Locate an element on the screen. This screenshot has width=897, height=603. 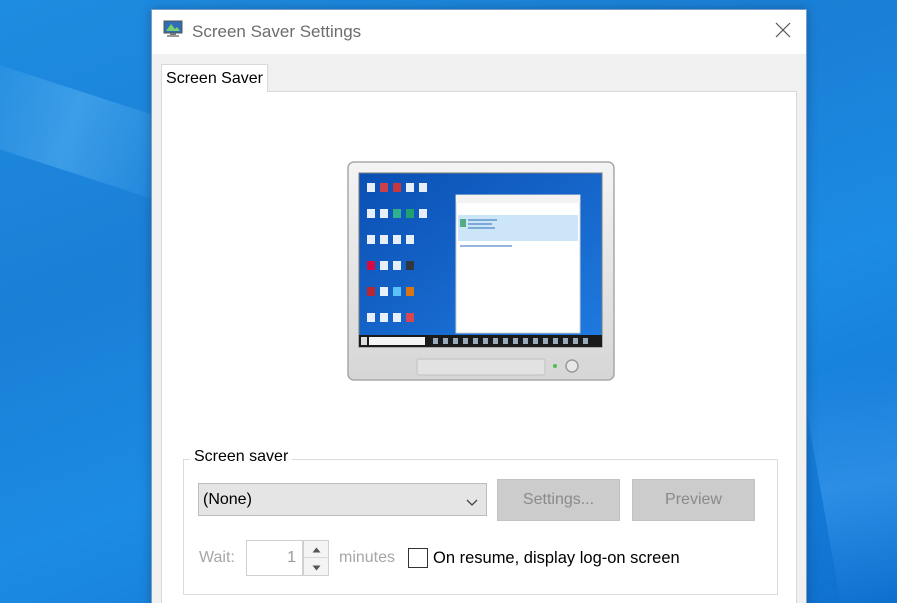
window-title: Screen Saver Settings is located at coordinates (277, 31).